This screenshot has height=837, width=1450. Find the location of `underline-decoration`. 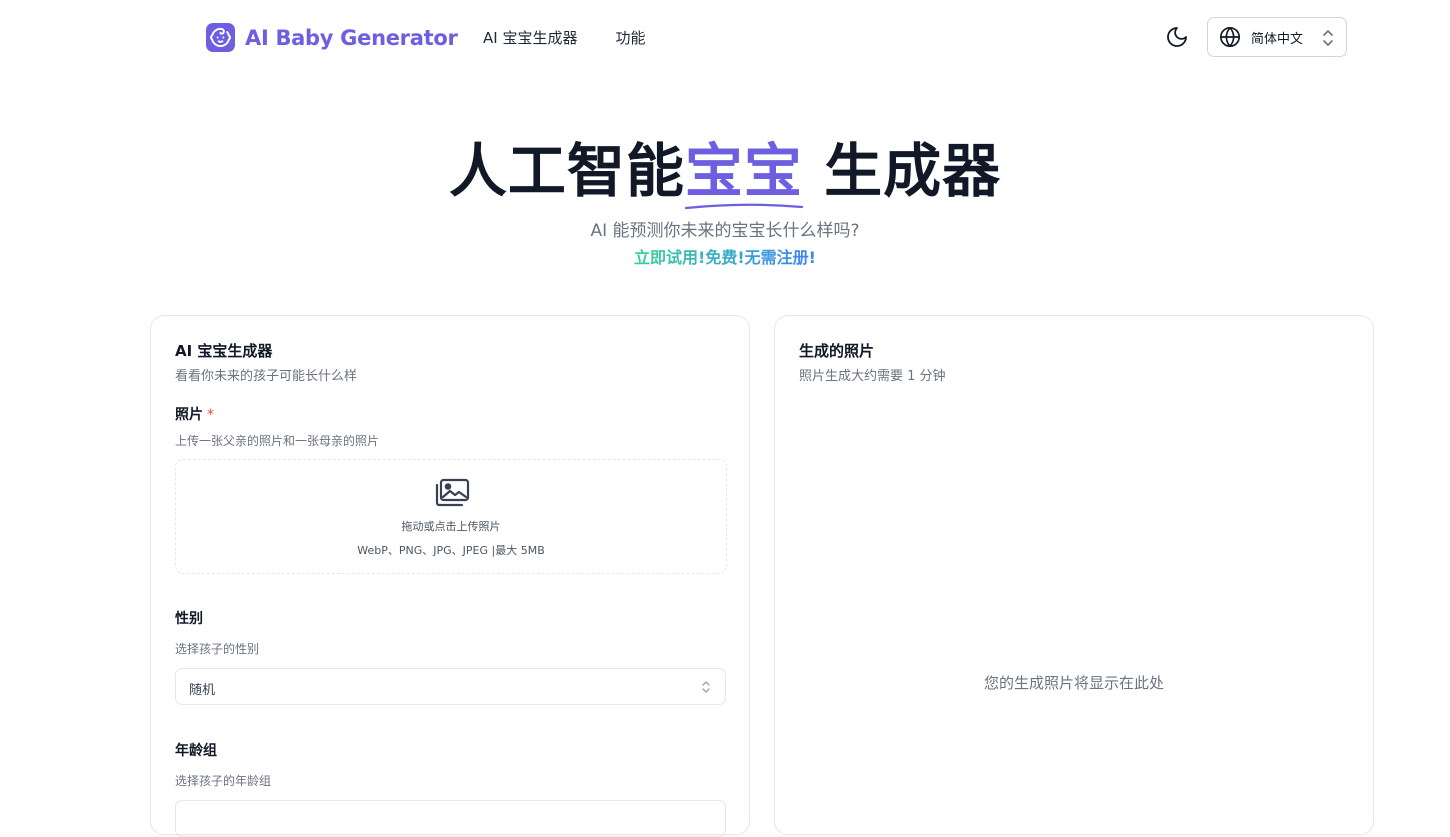

underline-decoration is located at coordinates (743, 206).